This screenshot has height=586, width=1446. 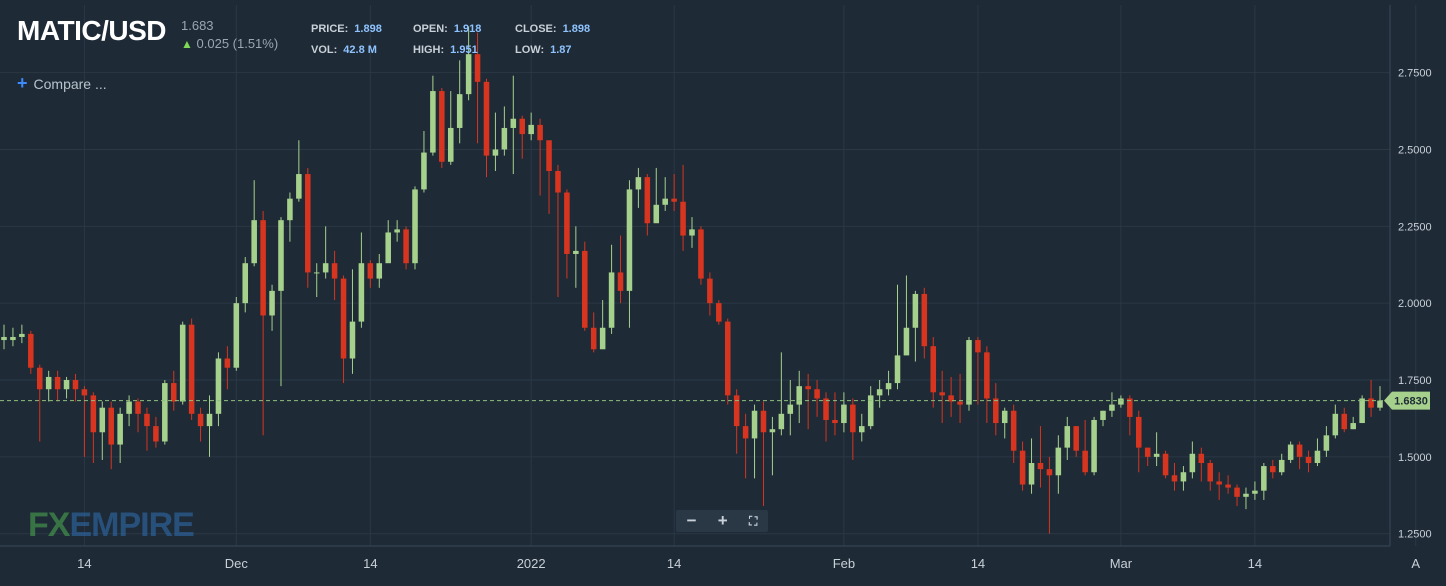 What do you see at coordinates (543, 50) in the screenshot?
I see `stat-low: LOW: 1.87` at bounding box center [543, 50].